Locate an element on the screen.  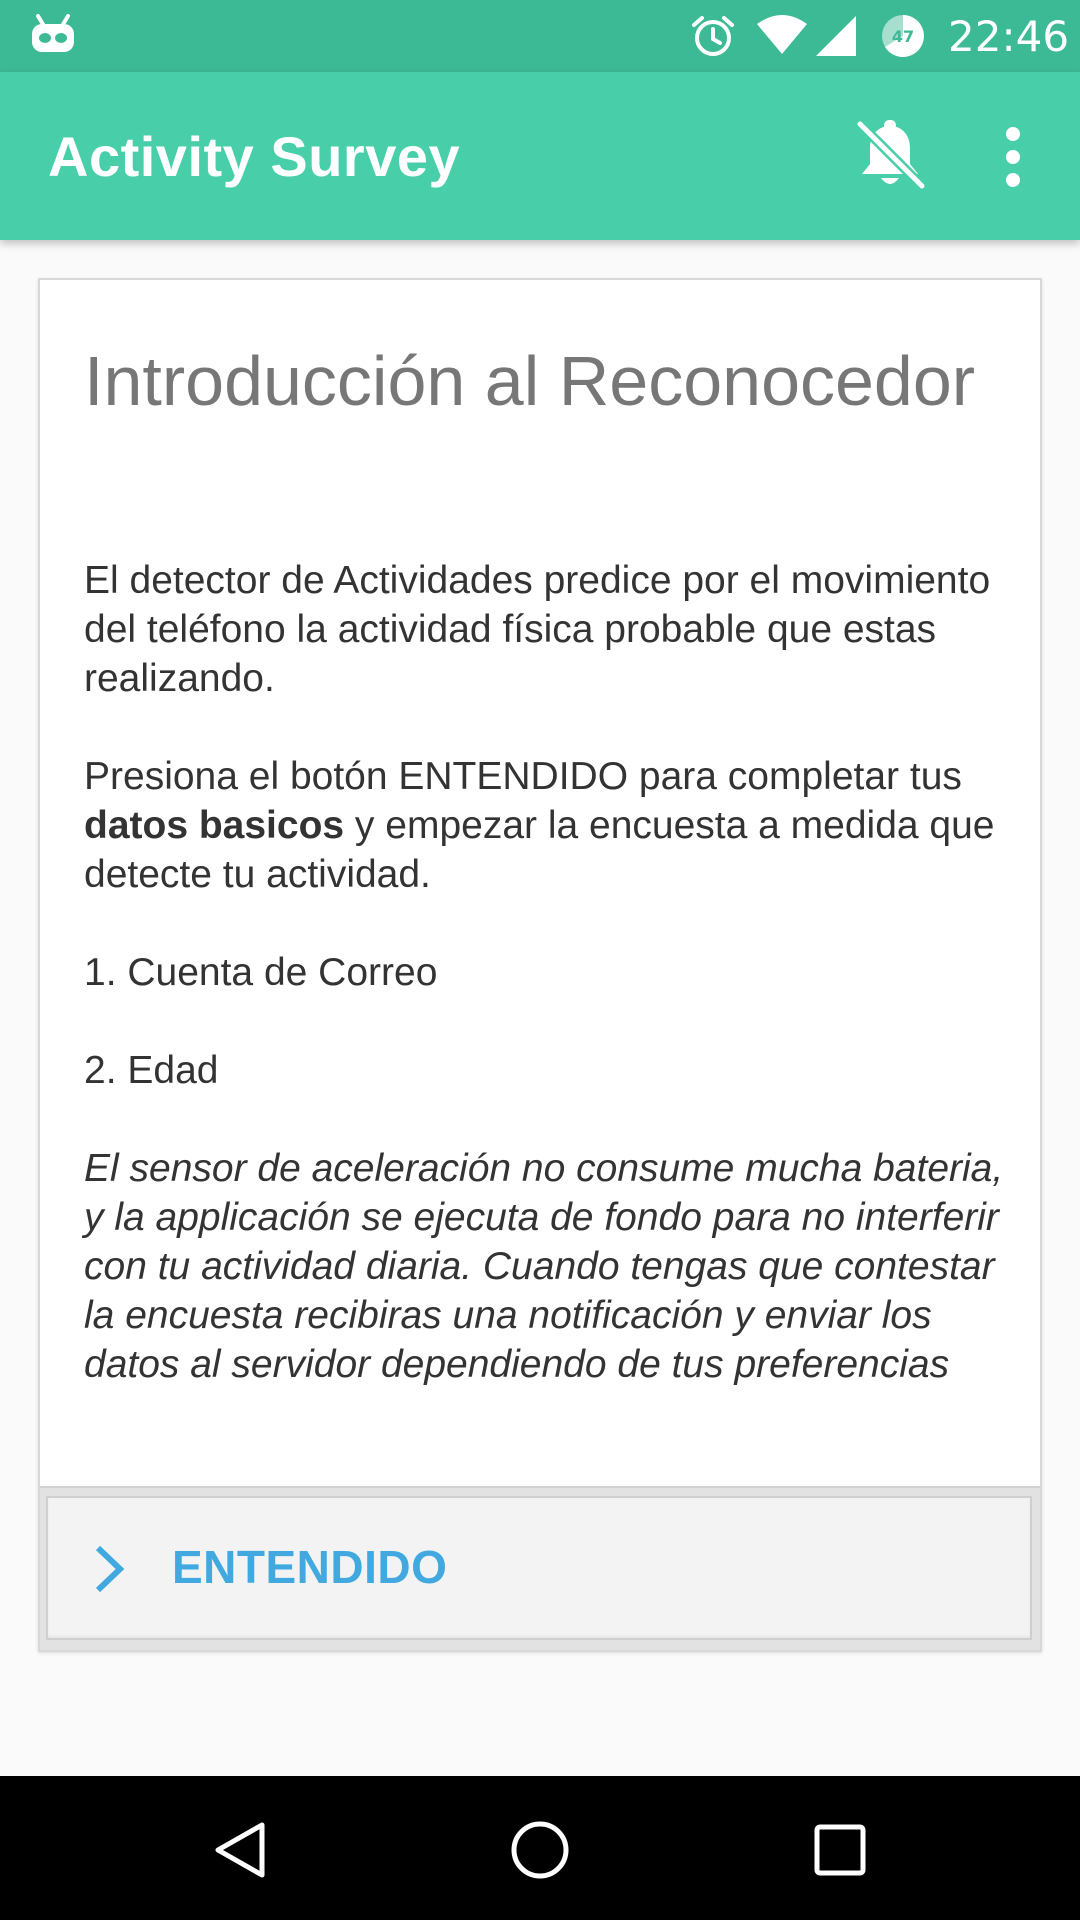
navigation-bar is located at coordinates (540, 1848).